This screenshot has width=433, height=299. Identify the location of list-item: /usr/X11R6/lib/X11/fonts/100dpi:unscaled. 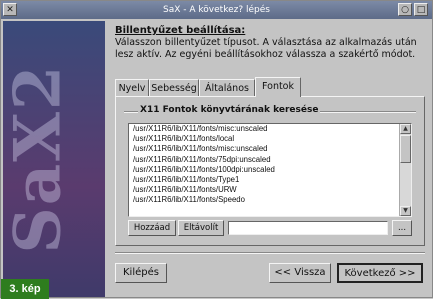
(270, 170).